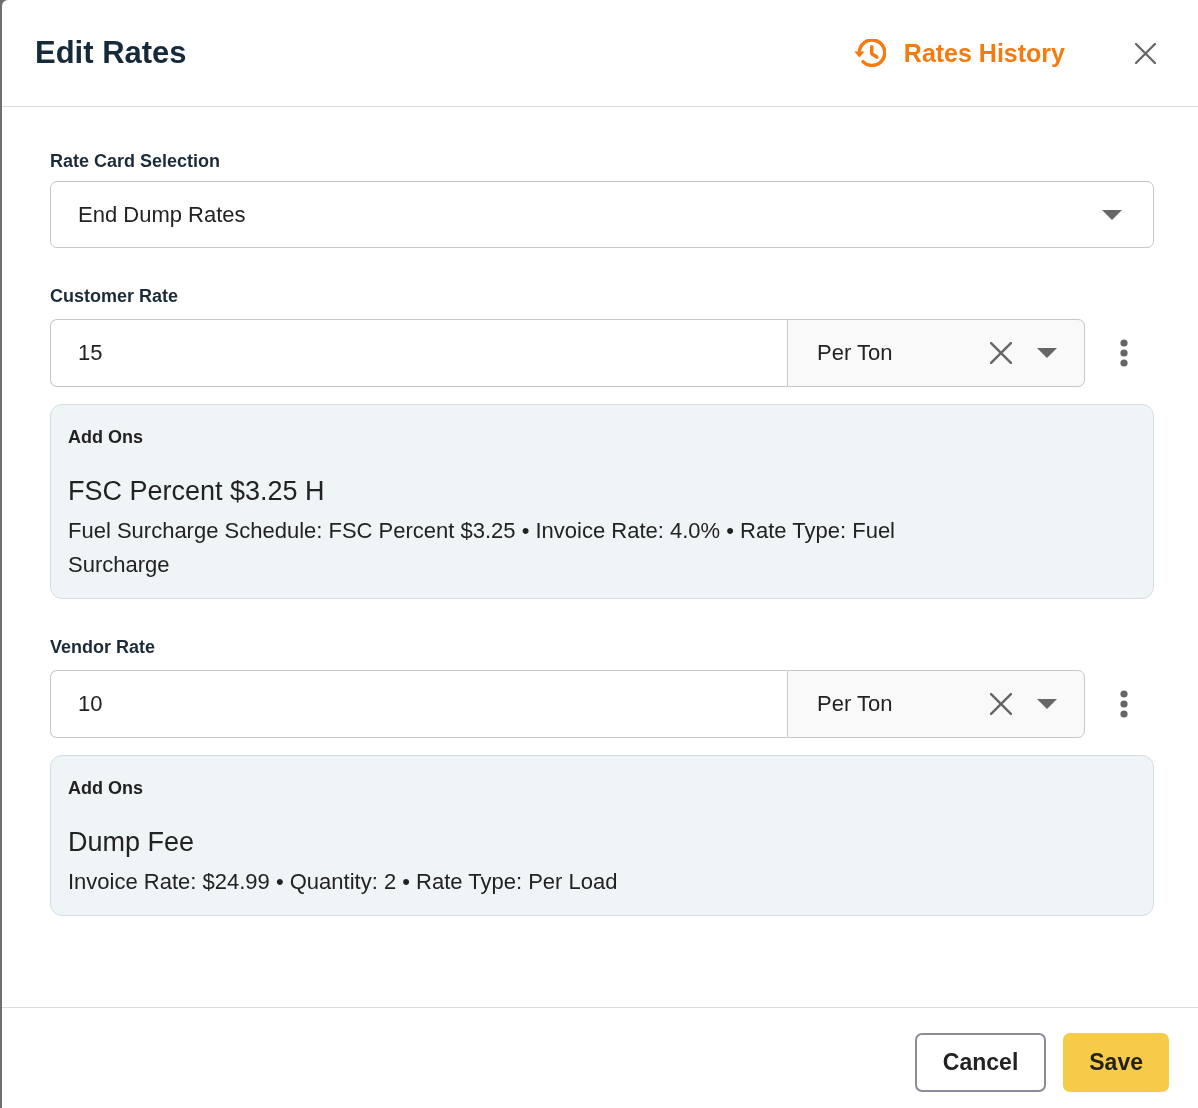 Image resolution: width=1198 pixels, height=1108 pixels. What do you see at coordinates (418, 353) in the screenshot?
I see `amount-input: 15` at bounding box center [418, 353].